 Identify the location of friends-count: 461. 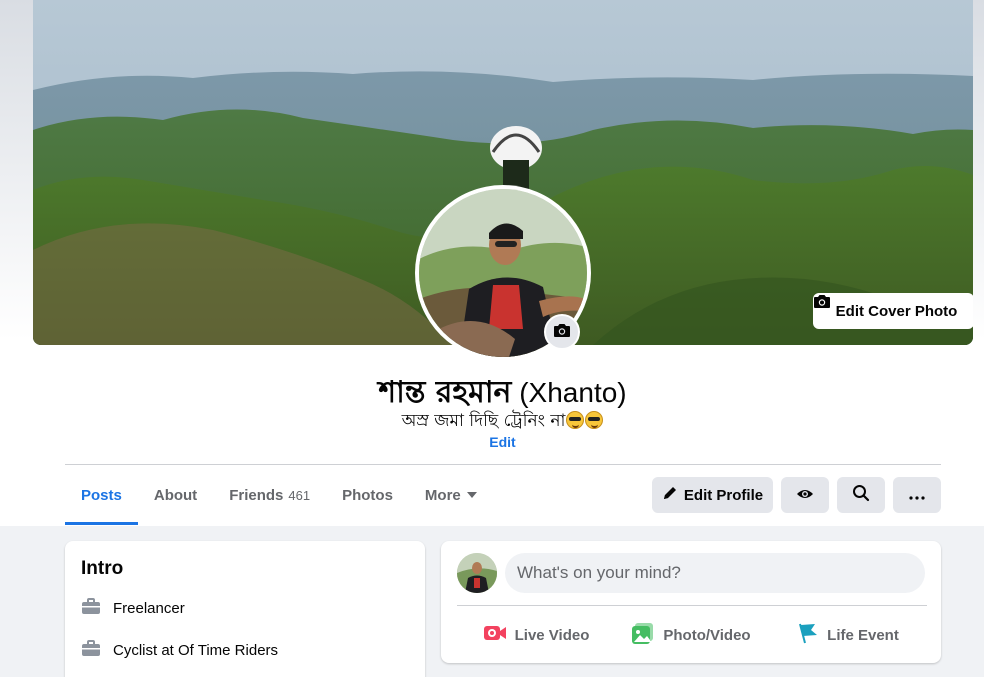
(299, 495).